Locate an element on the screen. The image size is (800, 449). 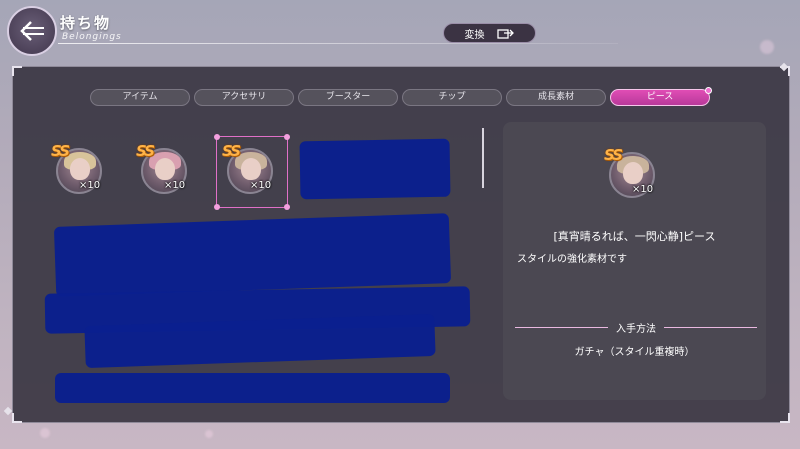
export-icon is located at coordinates (505, 34).